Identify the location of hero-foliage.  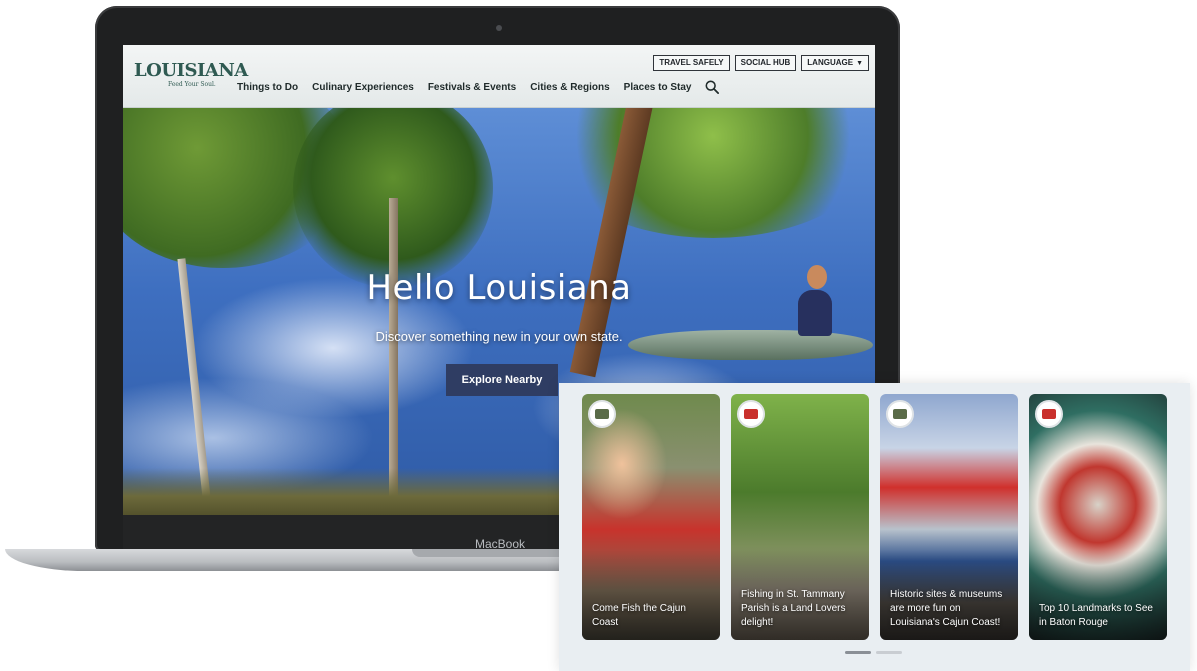
(713, 173).